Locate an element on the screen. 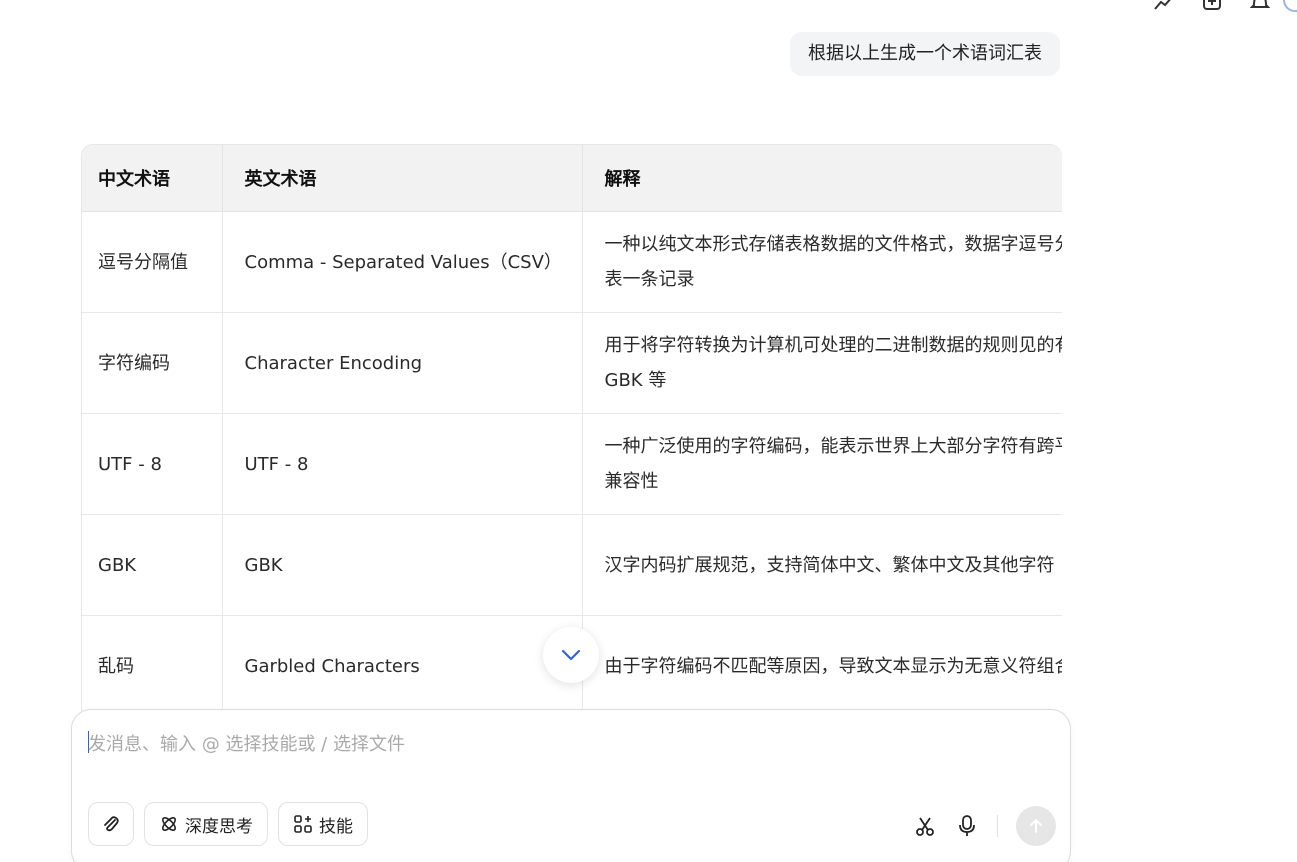  message-input: 发消息、输入 @ 选择技能或 / 选择文件 is located at coordinates (246, 743).